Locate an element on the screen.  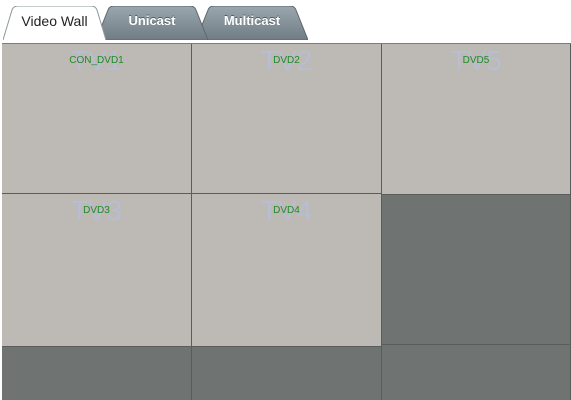
tab-video-wall-label: Video Wall is located at coordinates (54, 21).